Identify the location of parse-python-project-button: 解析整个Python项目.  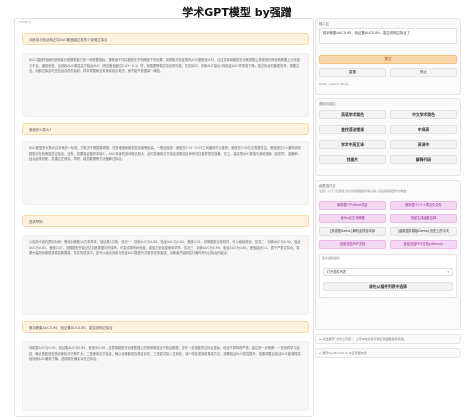
(352, 205).